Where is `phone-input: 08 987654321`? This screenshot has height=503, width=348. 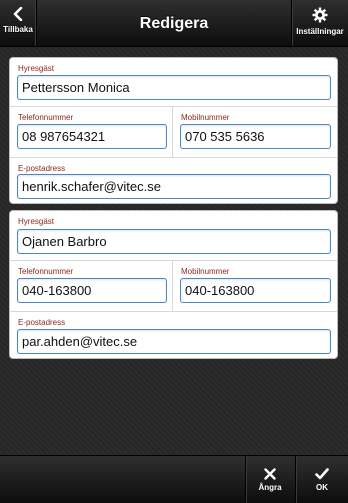
phone-input: 08 987654321 is located at coordinates (92, 136).